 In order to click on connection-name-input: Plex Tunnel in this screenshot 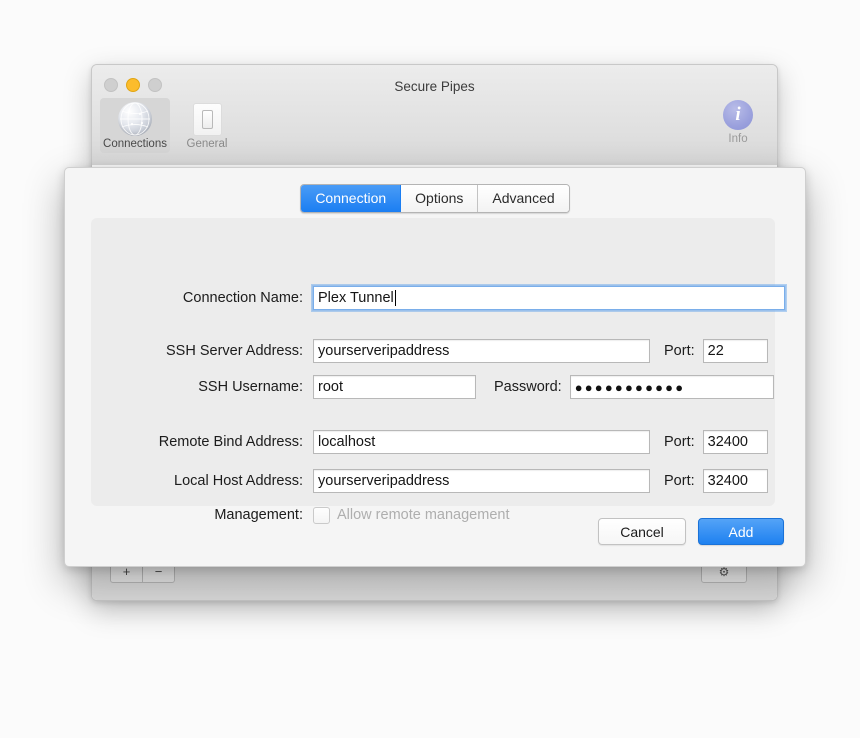, I will do `click(549, 298)`.